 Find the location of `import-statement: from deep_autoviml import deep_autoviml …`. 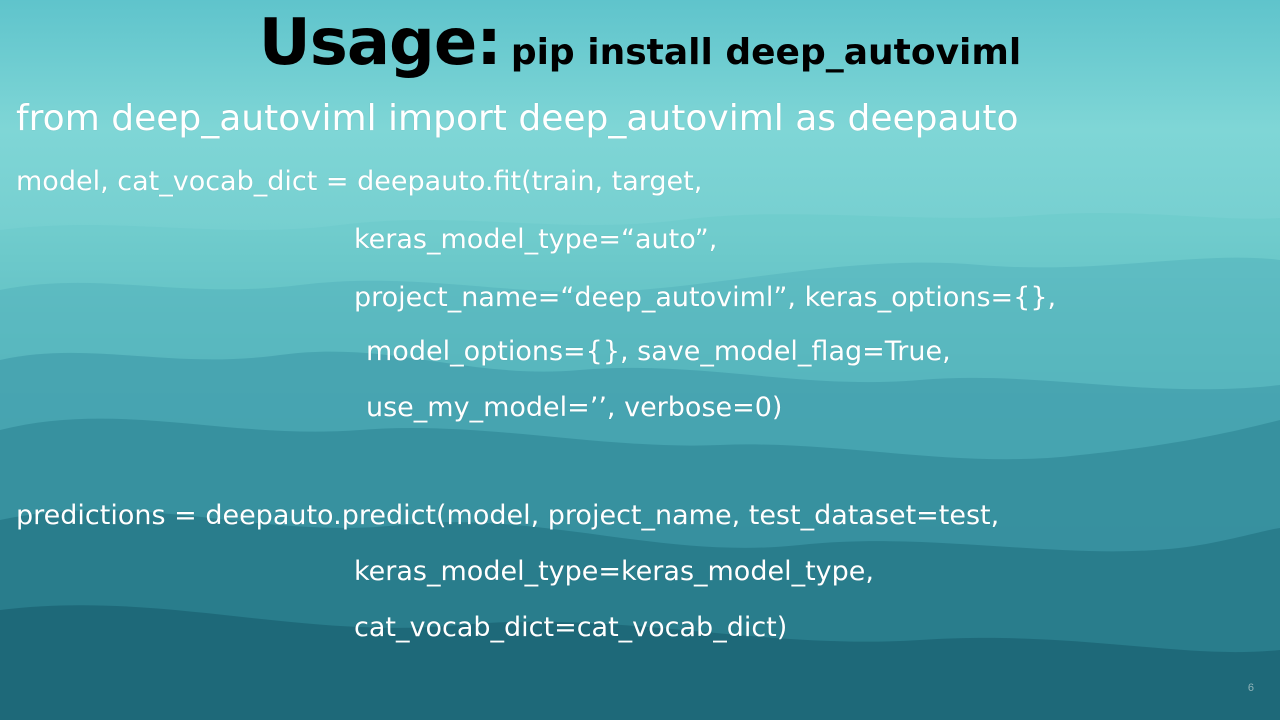

import-statement: from deep_autoviml import deep_autoviml … is located at coordinates (517, 118).